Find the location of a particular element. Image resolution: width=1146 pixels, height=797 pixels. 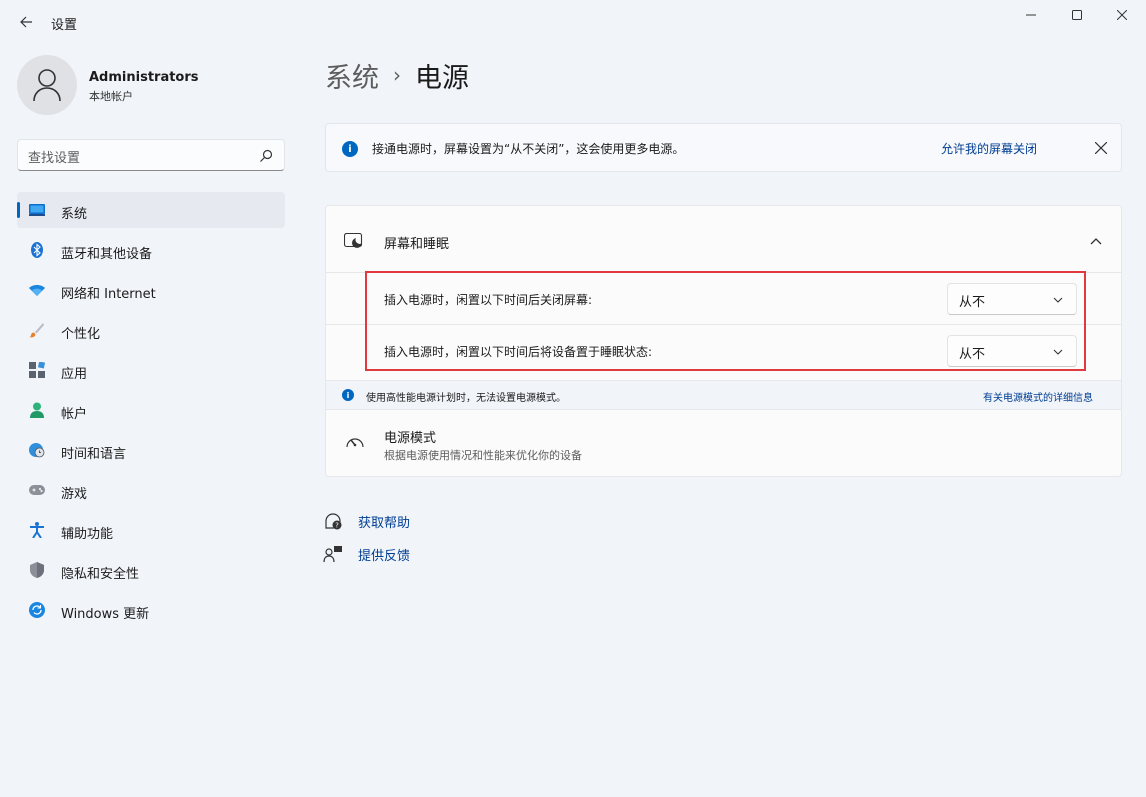

sidebar-item-apps: 应用 is located at coordinates (151, 370).